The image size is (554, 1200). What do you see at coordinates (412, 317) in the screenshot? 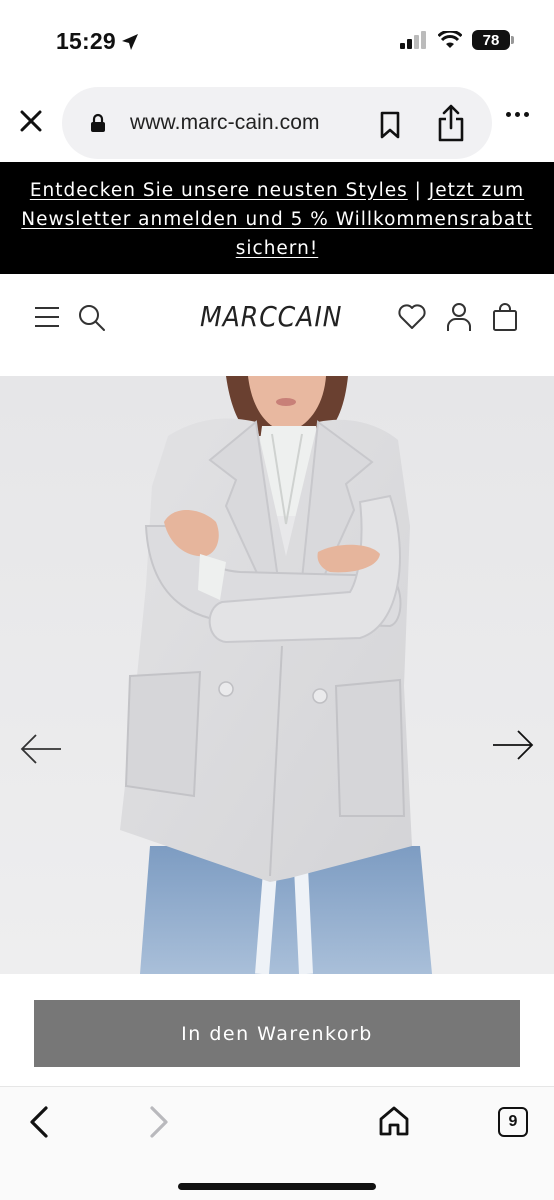
I see `heart-icon` at bounding box center [412, 317].